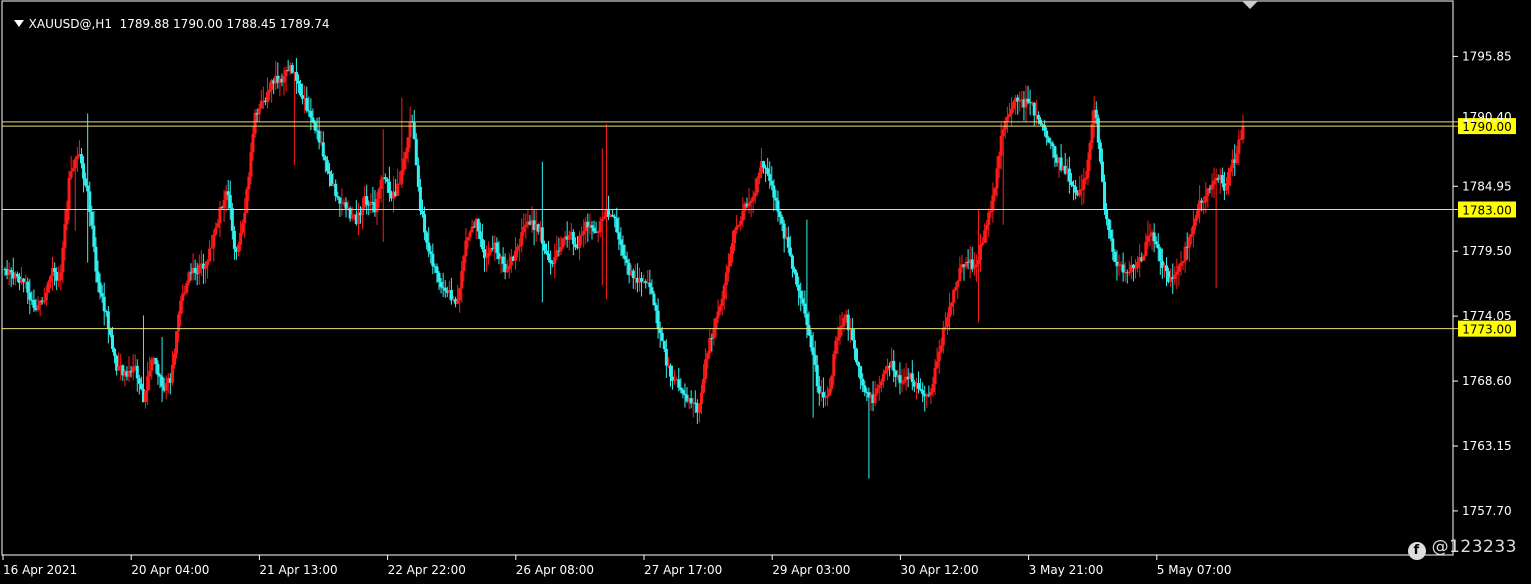 This screenshot has width=1531, height=584. What do you see at coordinates (1487, 251) in the screenshot?
I see `y-tick-label: 1779.50` at bounding box center [1487, 251].